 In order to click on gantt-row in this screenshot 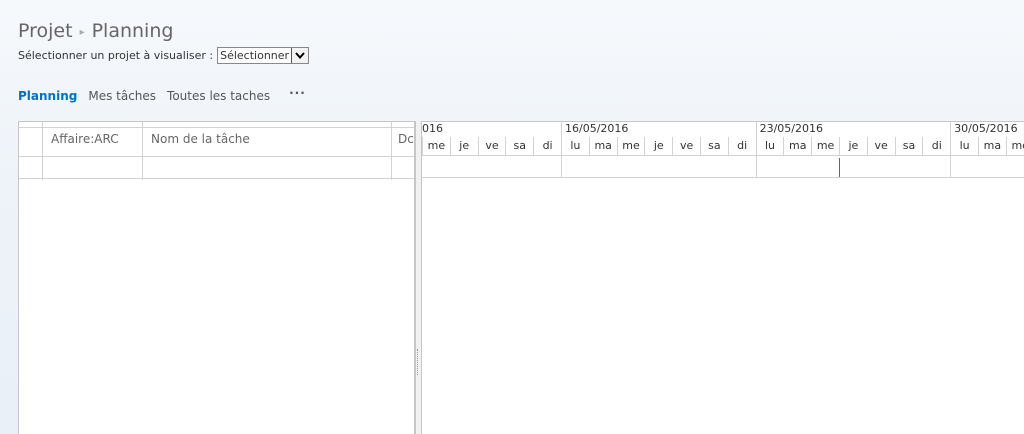, I will do `click(723, 167)`.